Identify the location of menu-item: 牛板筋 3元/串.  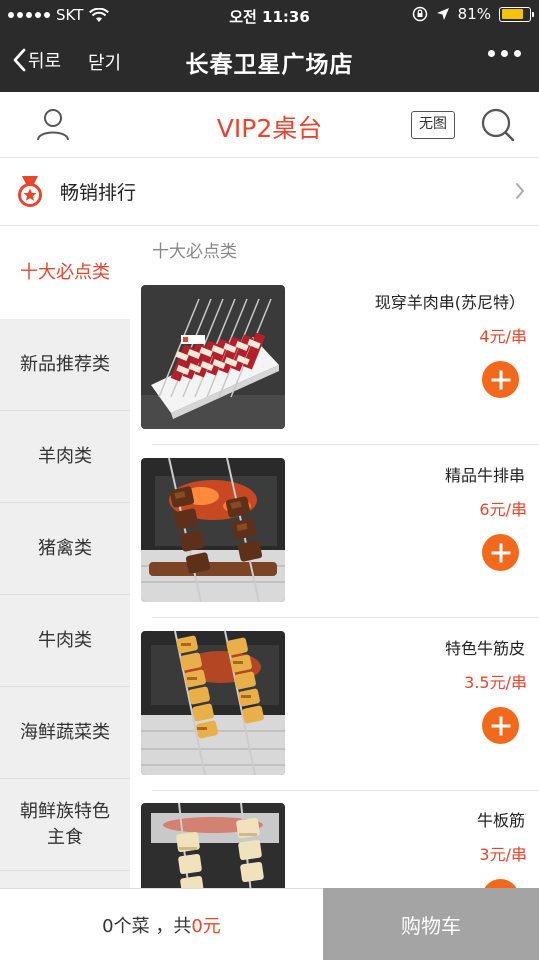
(334, 845).